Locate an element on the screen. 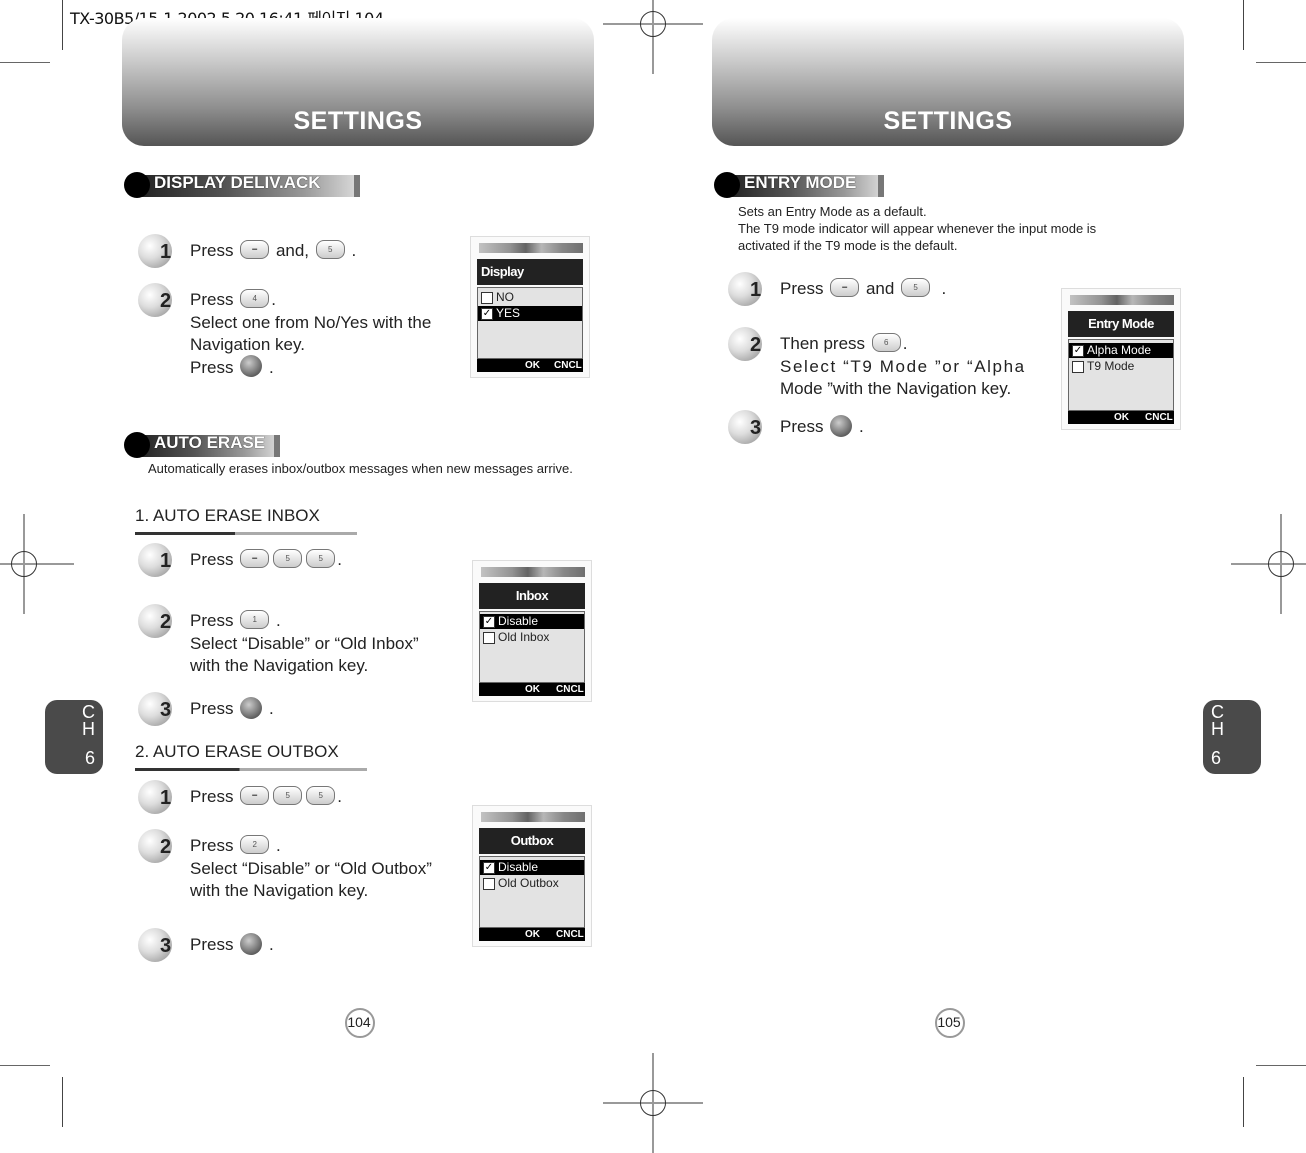 Image resolution: width=1306 pixels, height=1153 pixels. phone-screen-outbox: Outbox ✓ Disable Old Outbox OK CNCL is located at coordinates (532, 876).